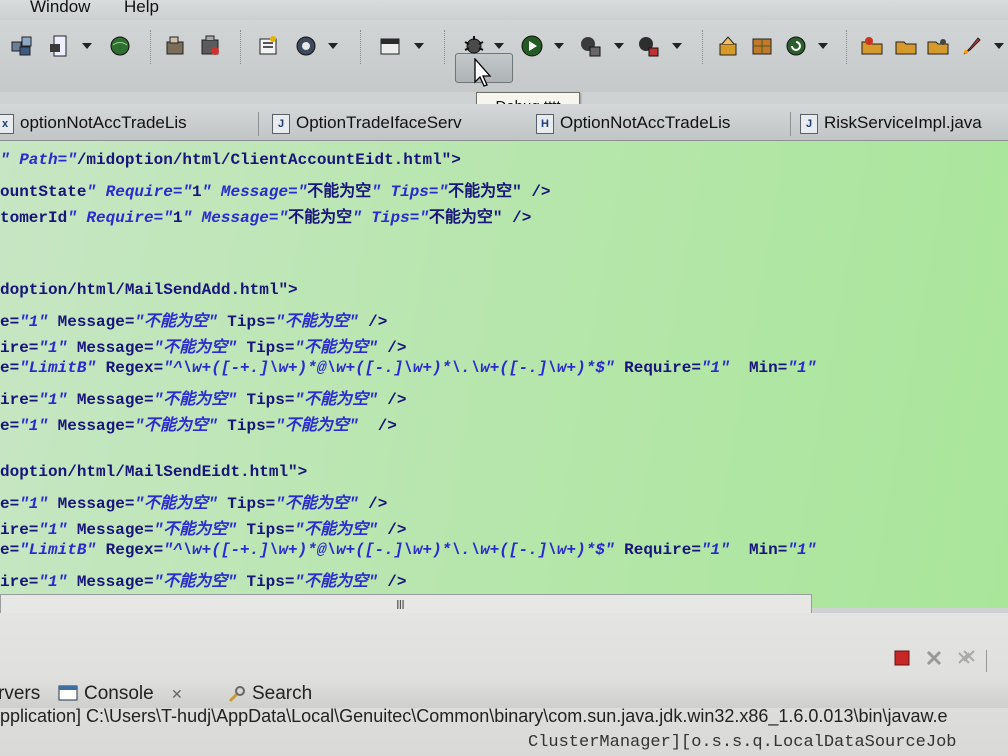 This screenshot has height=756, width=1008. I want to click on remove-all-icon, so click(966, 658).